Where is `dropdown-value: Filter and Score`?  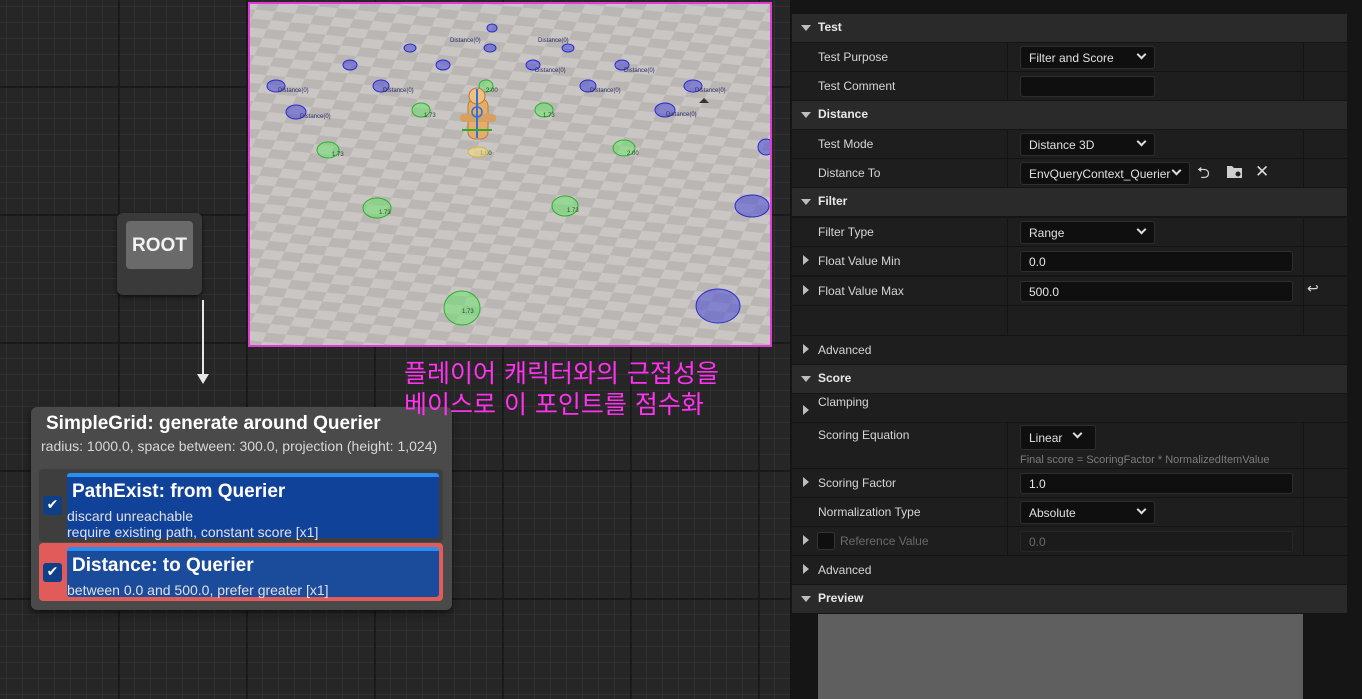
dropdown-value: Filter and Score is located at coordinates (1071, 58).